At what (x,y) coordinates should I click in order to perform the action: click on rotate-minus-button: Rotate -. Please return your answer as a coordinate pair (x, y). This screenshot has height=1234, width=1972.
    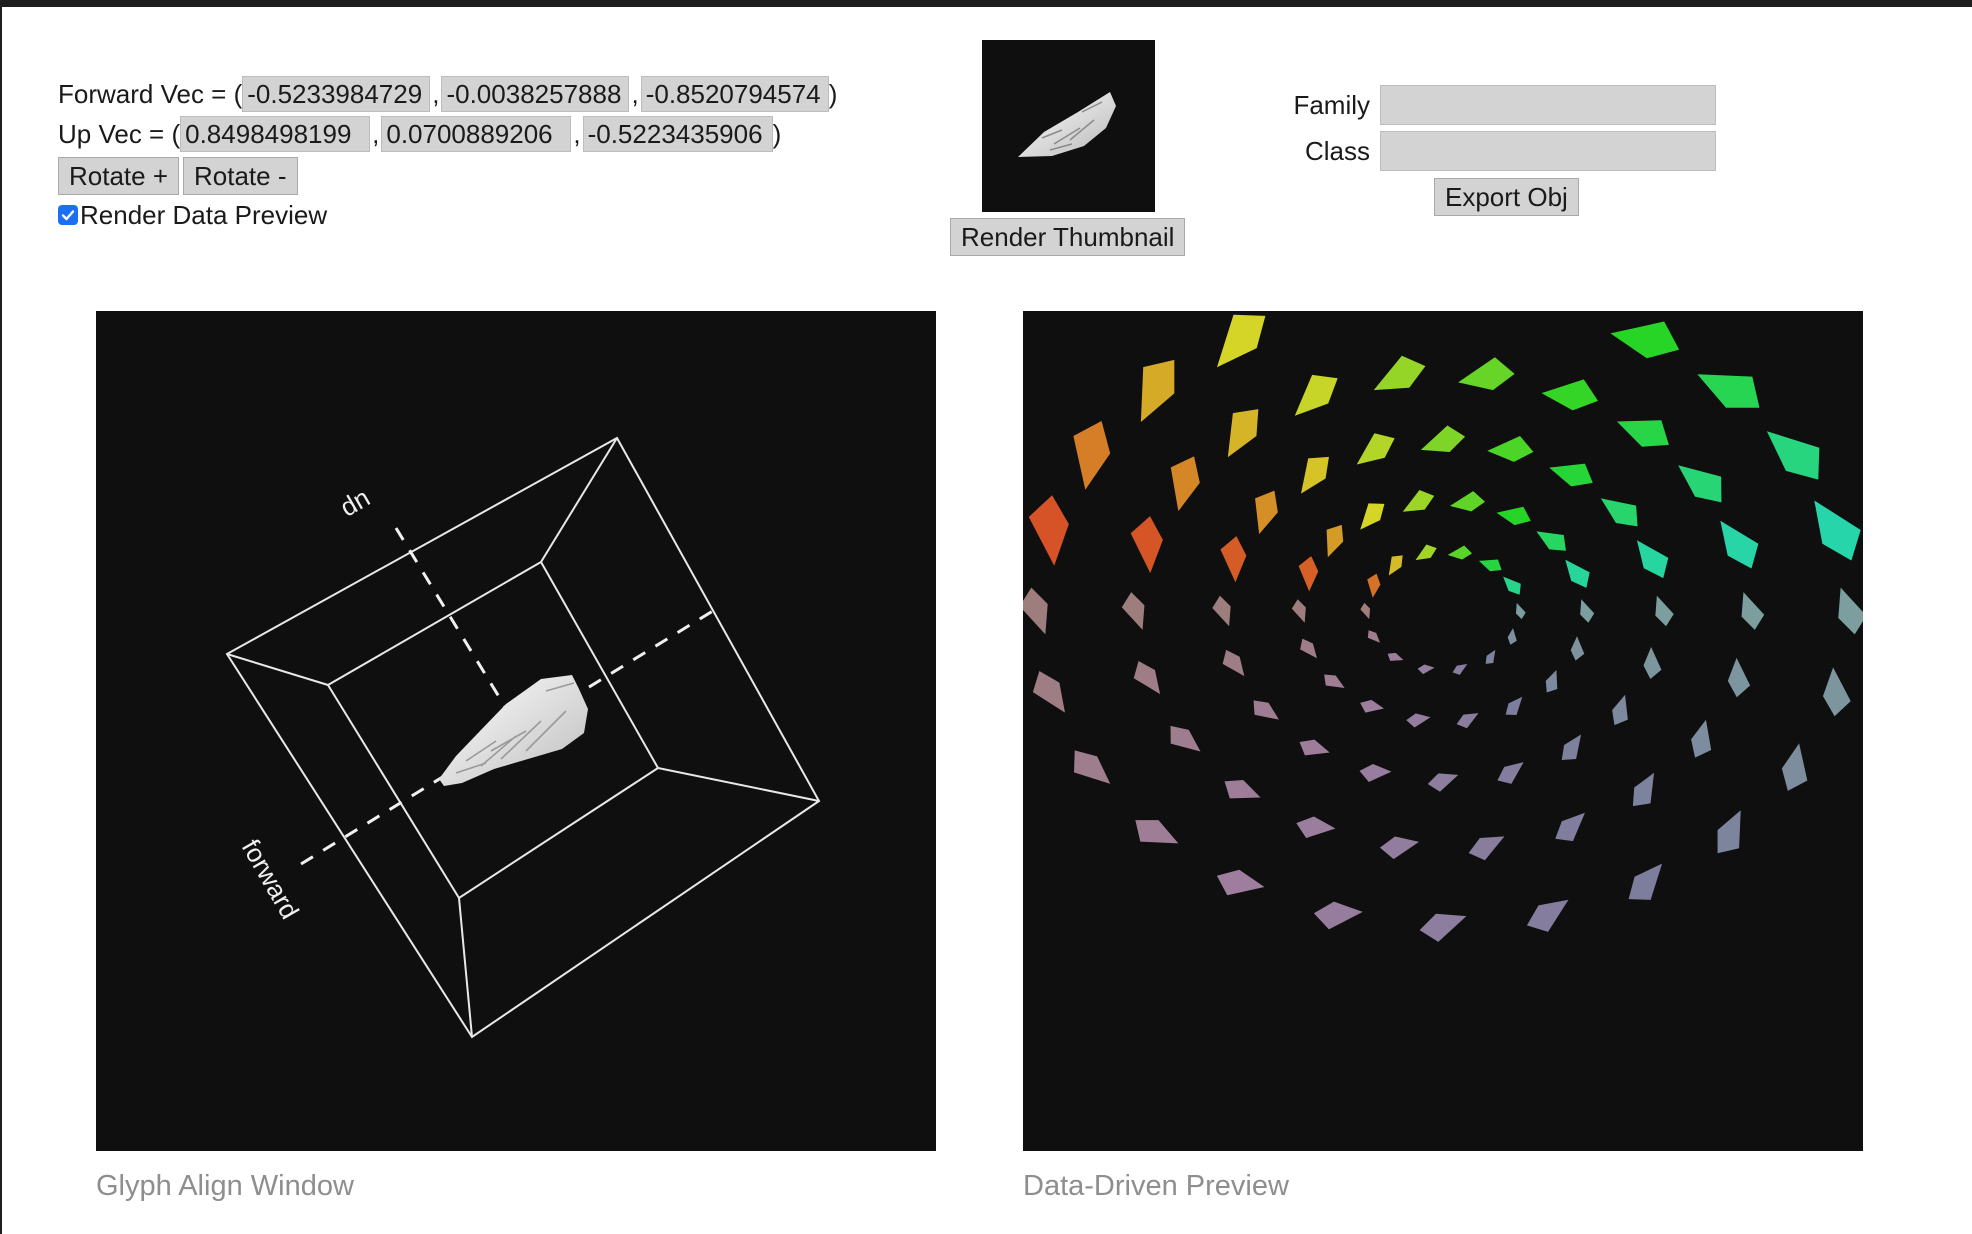
    Looking at the image, I should click on (240, 176).